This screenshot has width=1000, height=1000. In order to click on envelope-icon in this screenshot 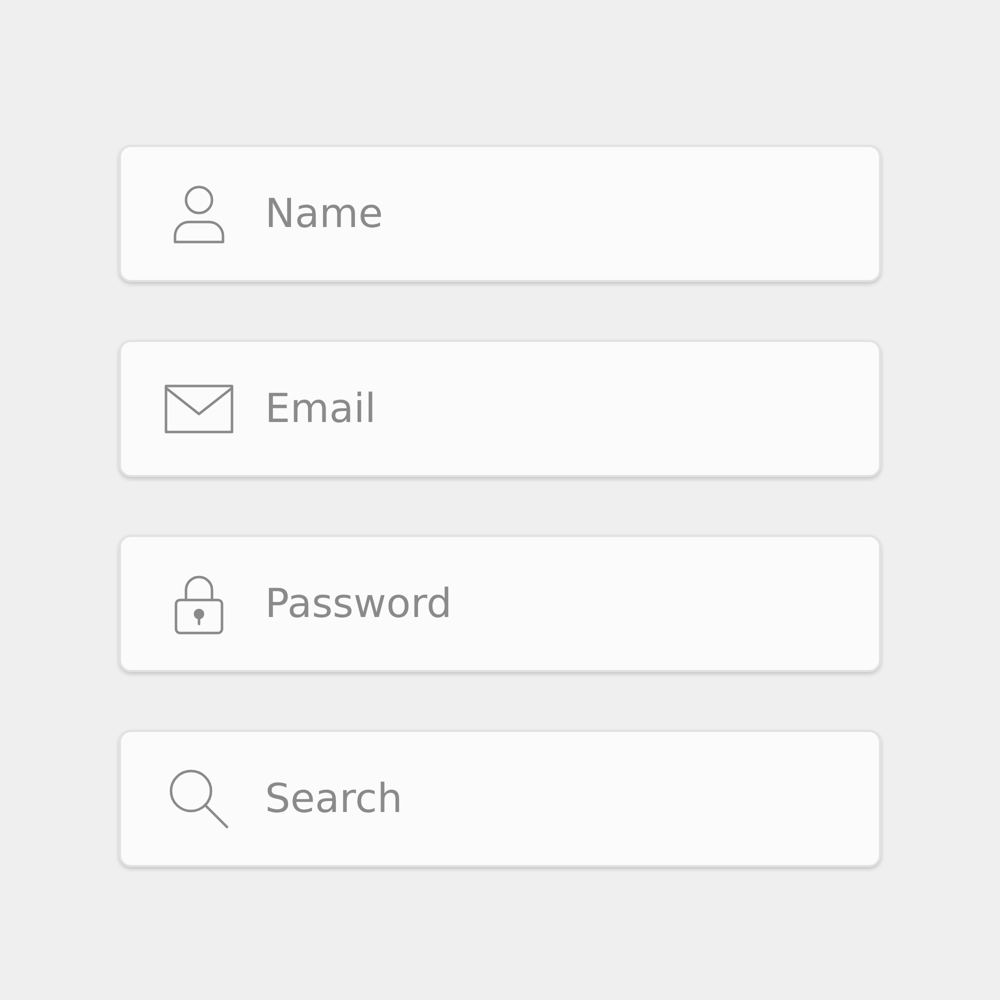, I will do `click(199, 409)`.